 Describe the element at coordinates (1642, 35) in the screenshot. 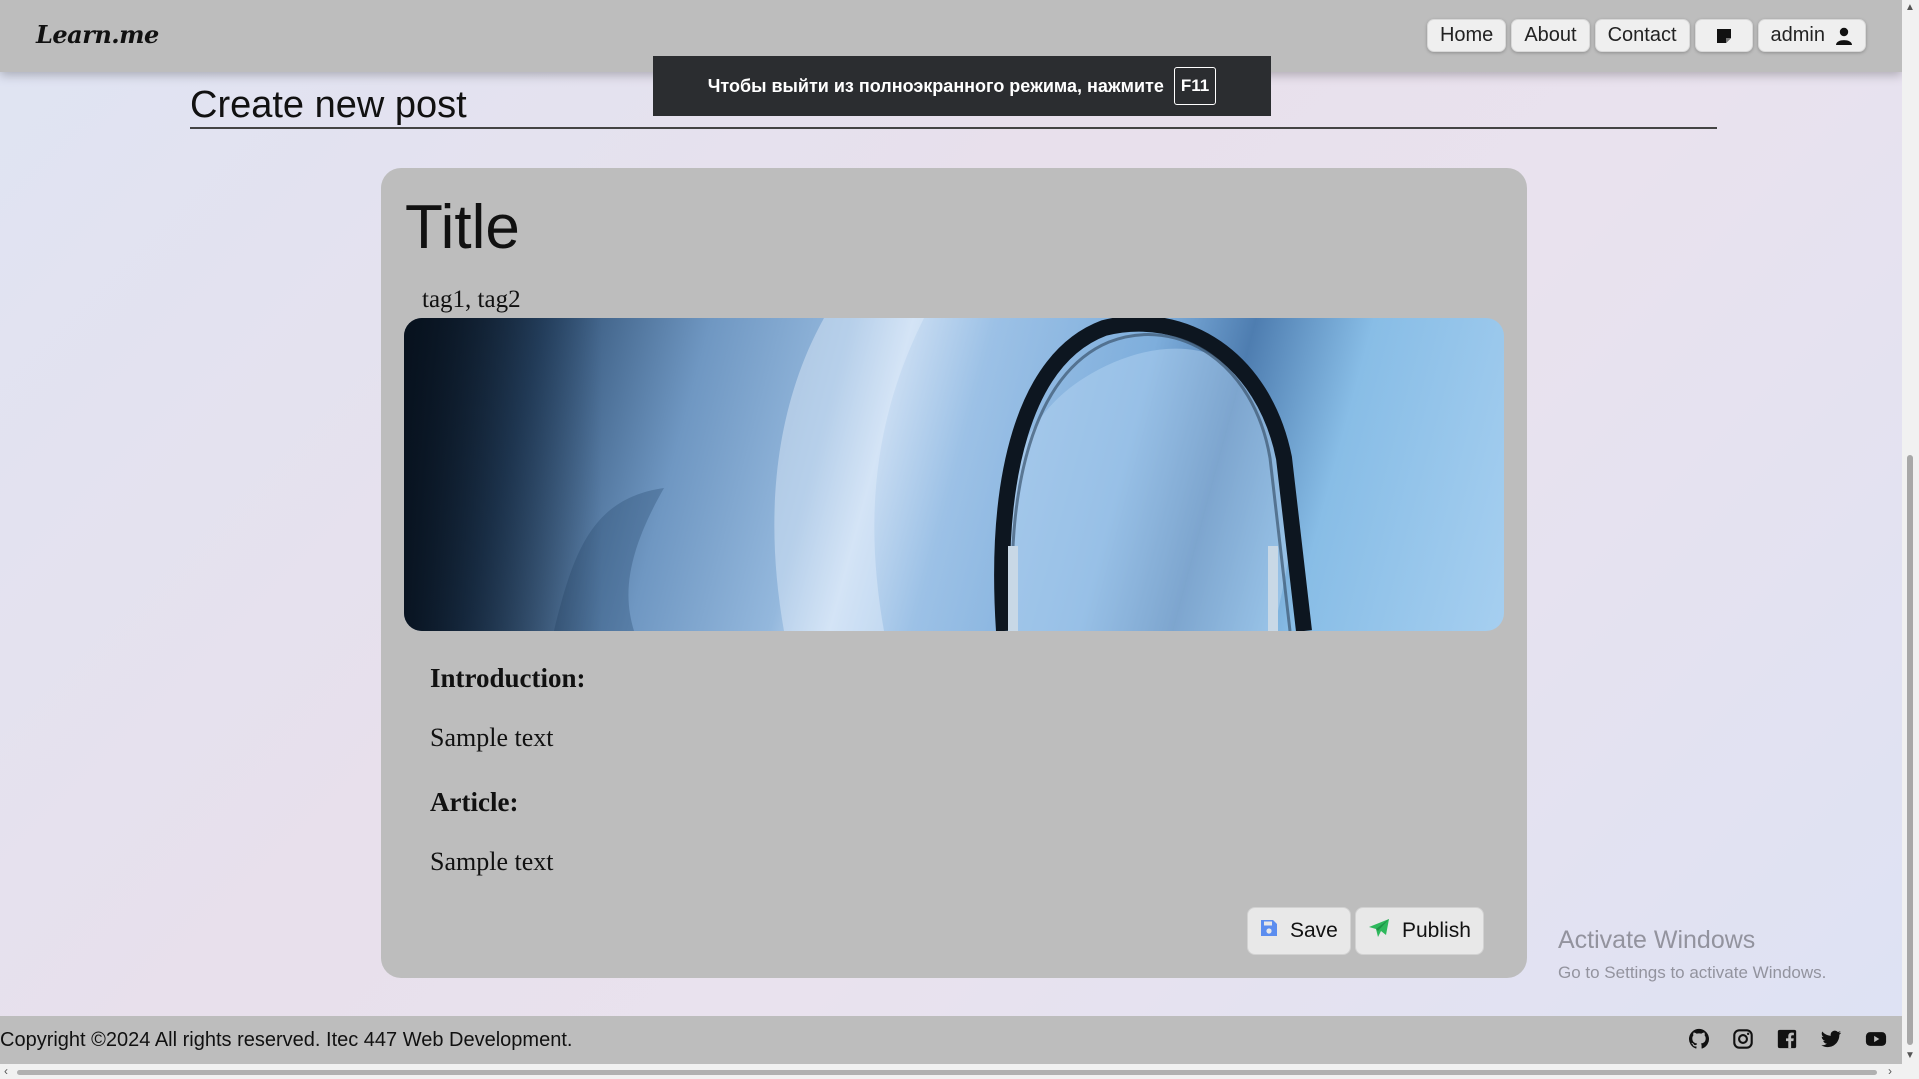

I see `nav-contact-button: Contact` at that location.